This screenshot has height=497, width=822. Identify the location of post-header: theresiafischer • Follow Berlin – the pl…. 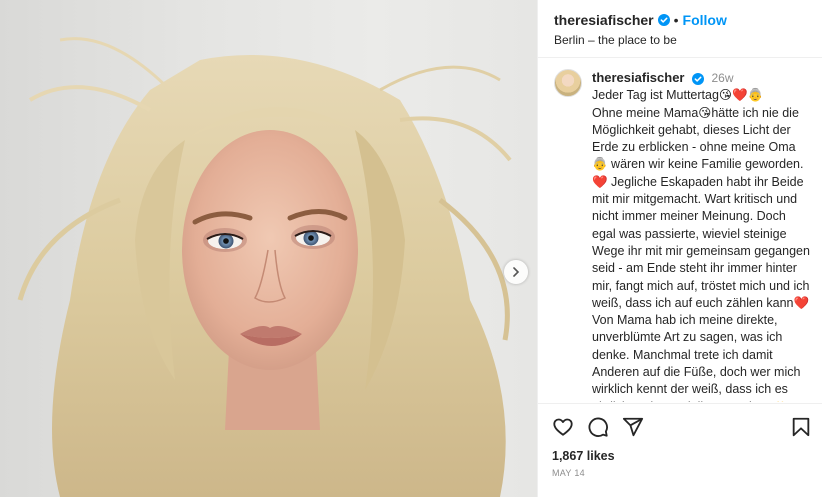
(680, 29).